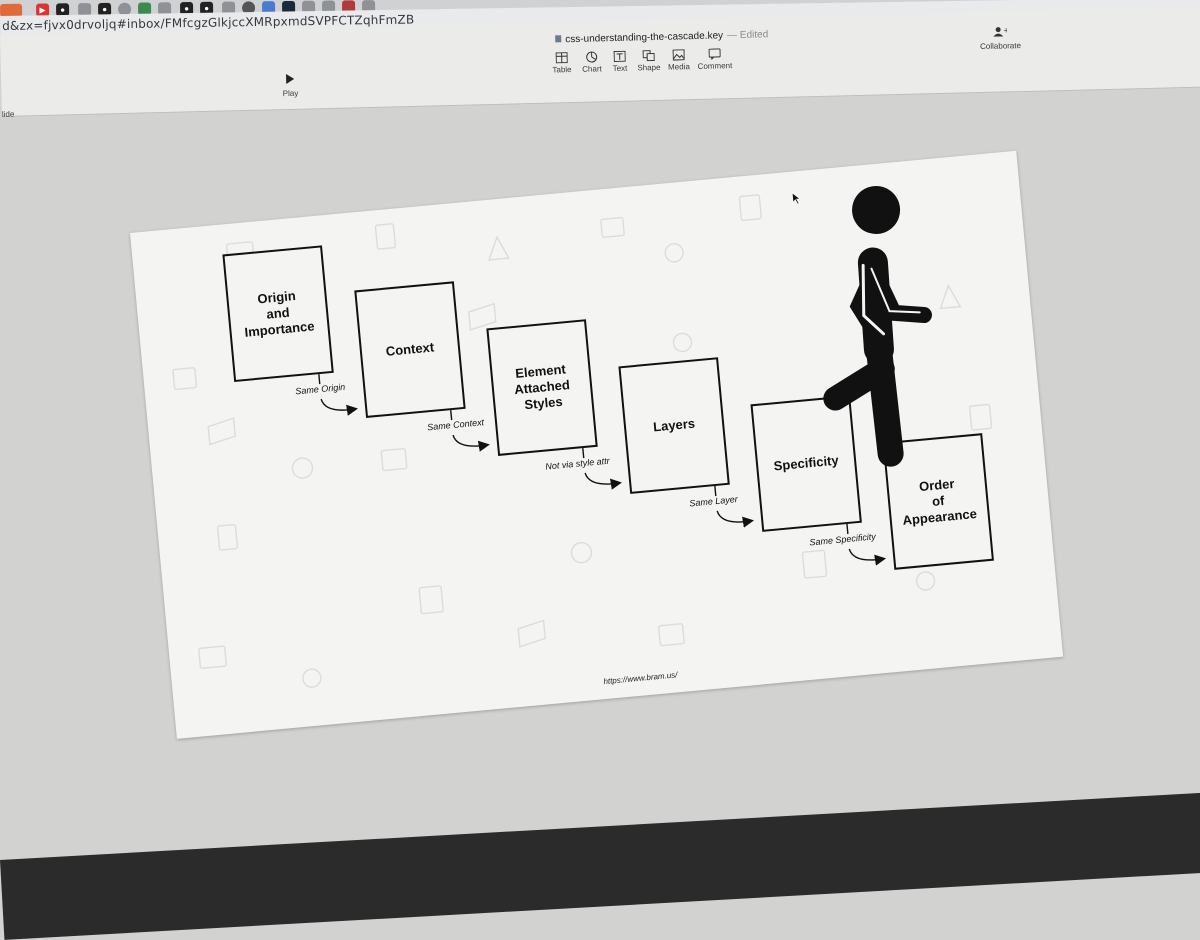 Image resolution: width=1200 pixels, height=940 pixels. I want to click on step-label: Context, so click(410, 349).